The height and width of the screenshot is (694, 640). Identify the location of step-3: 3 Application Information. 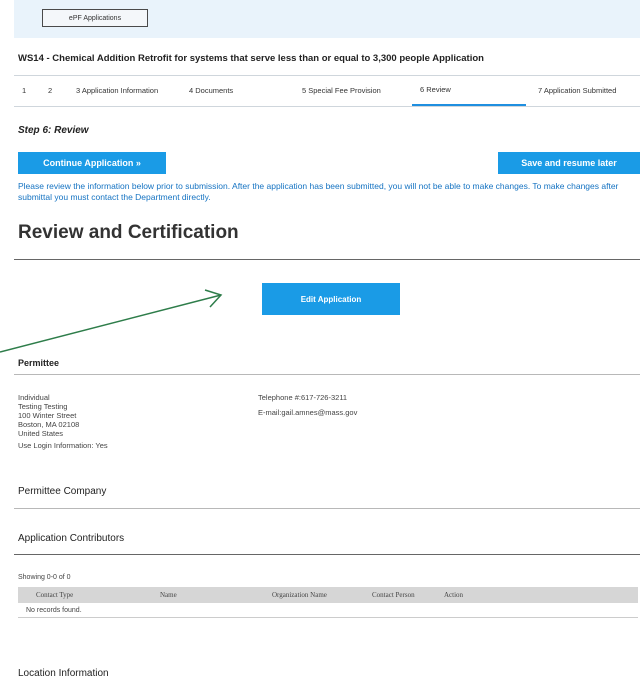
(121, 91).